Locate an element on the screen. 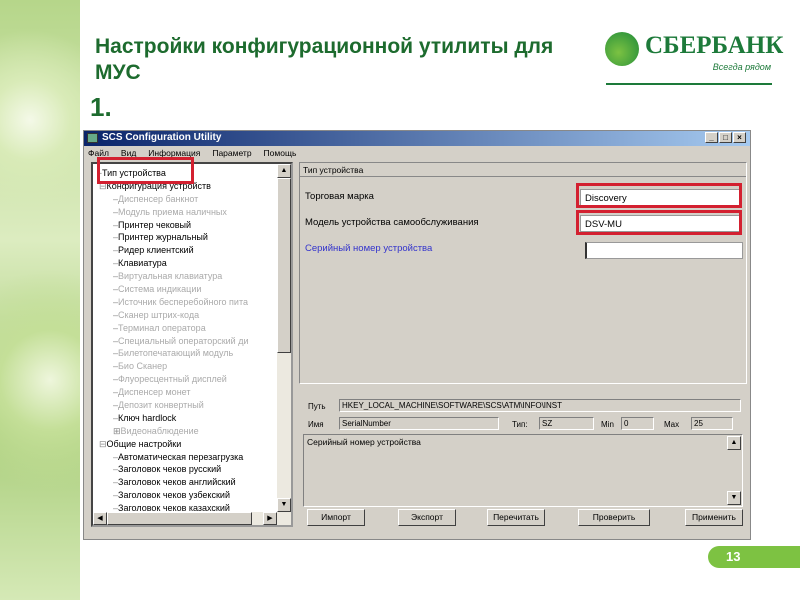  window-titlebar: SCS Configuration Utility _ □ × is located at coordinates (417, 138).